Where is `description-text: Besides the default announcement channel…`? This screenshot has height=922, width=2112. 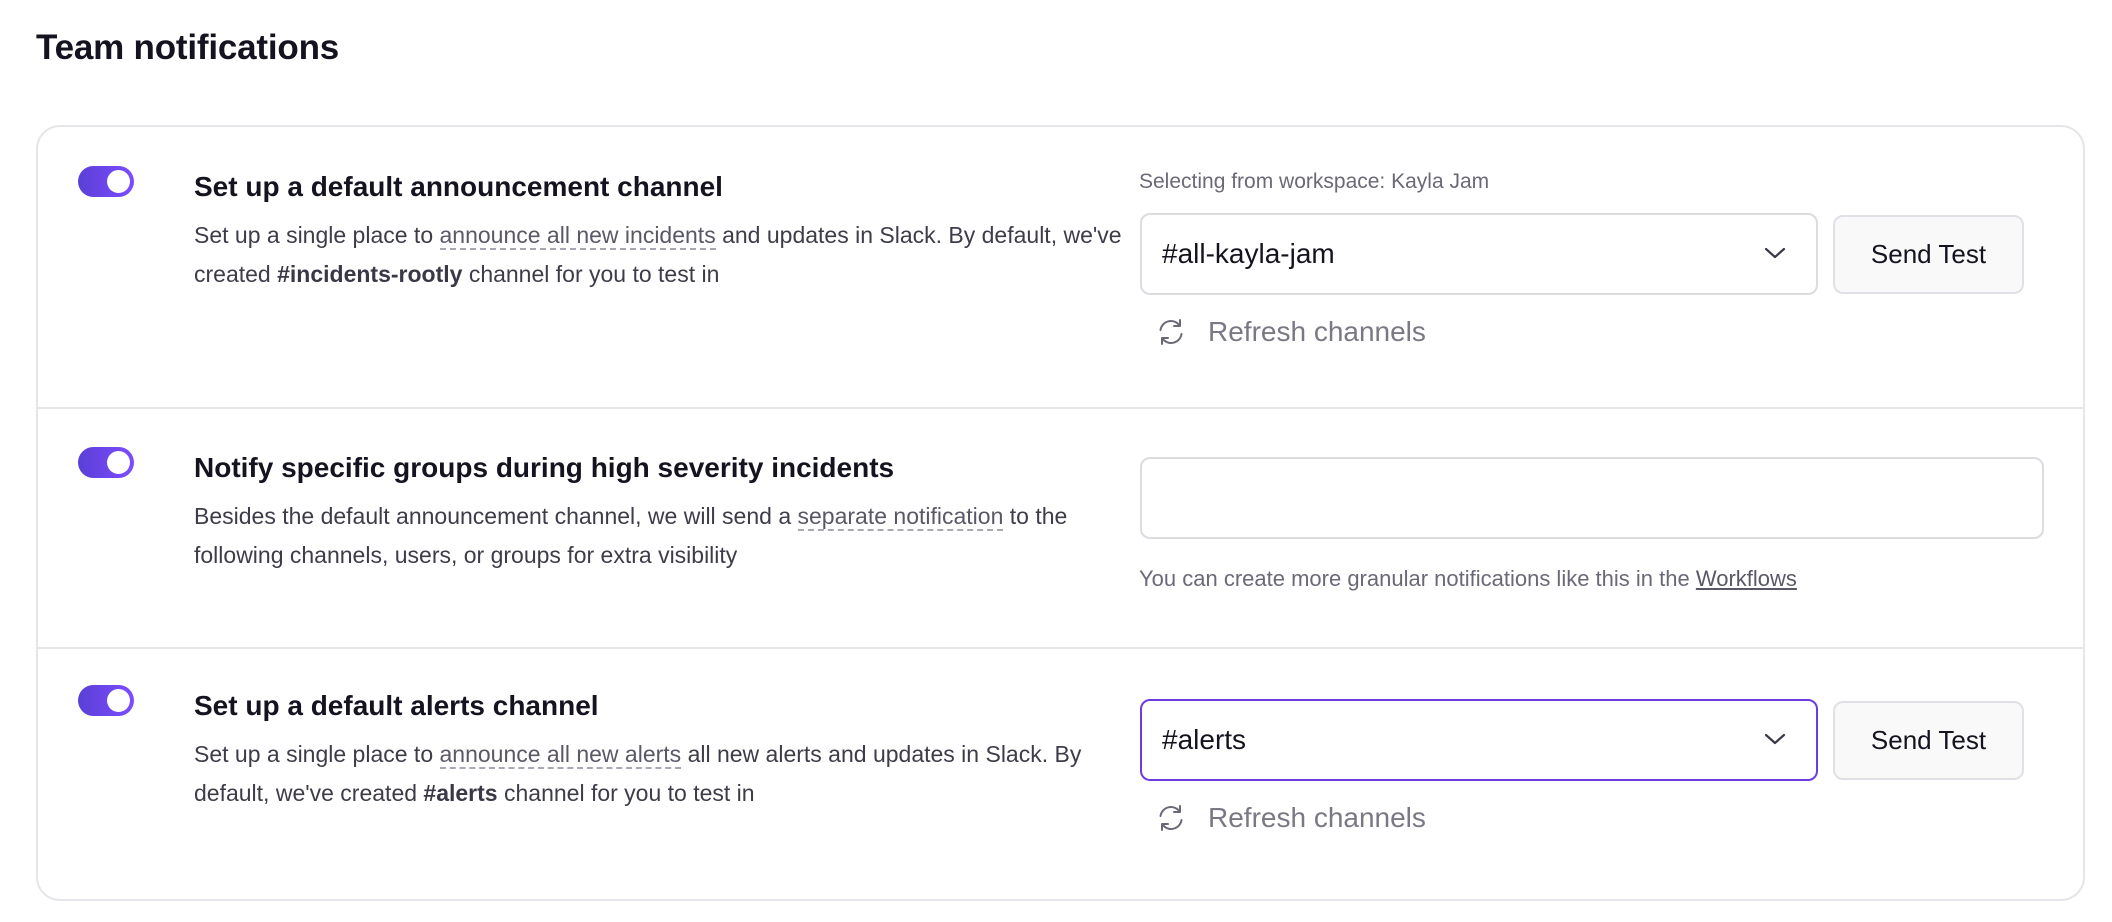 description-text: Besides the default announcement channel… is located at coordinates (493, 516).